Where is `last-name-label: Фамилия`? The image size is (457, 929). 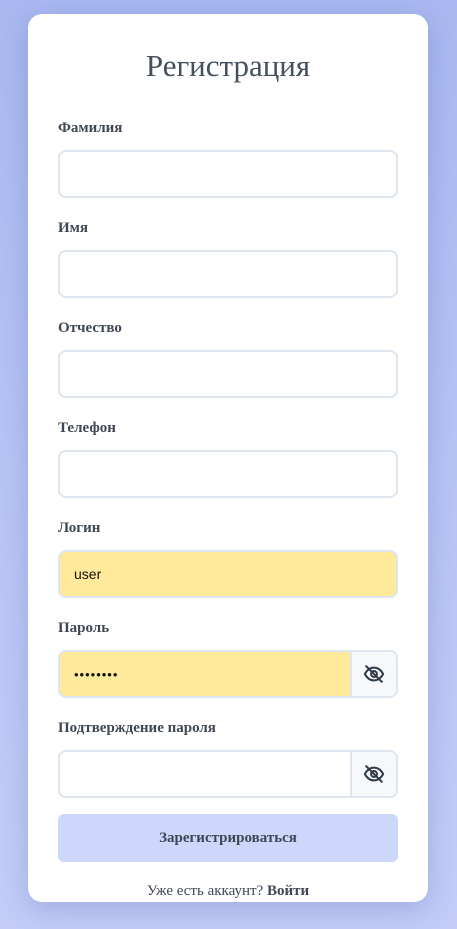 last-name-label: Фамилия is located at coordinates (90, 128).